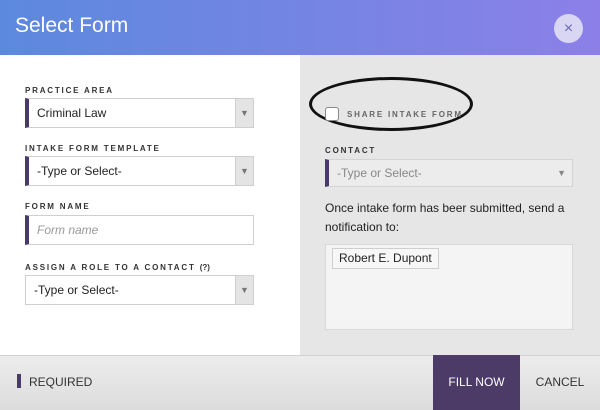 The width and height of the screenshot is (600, 410). I want to click on assign-role-label: ASSIGN A ROLE TO A CONTACT (?), so click(117, 267).